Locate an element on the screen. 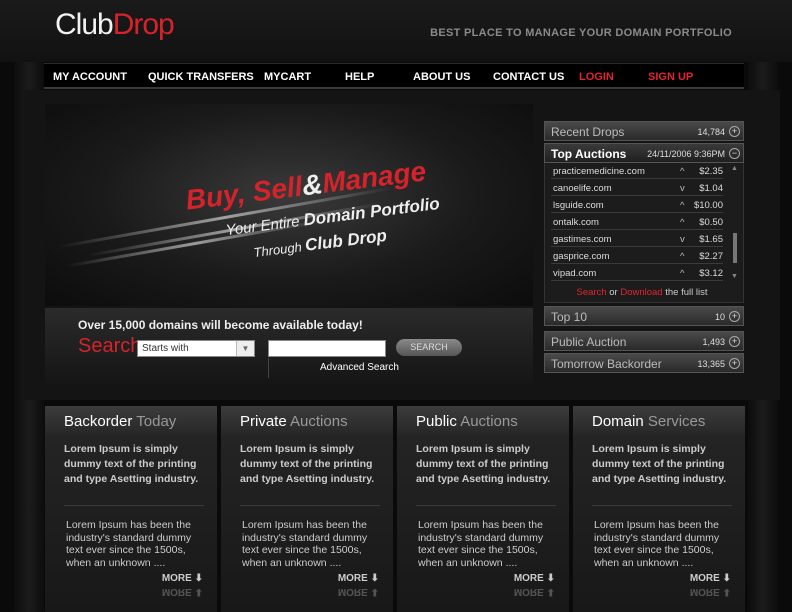  public-auction-count: 1,493 is located at coordinates (713, 342).